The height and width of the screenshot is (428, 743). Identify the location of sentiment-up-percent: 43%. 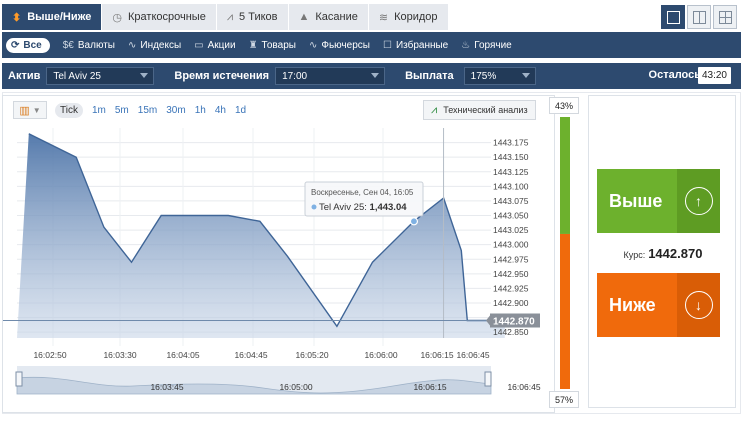
(564, 105).